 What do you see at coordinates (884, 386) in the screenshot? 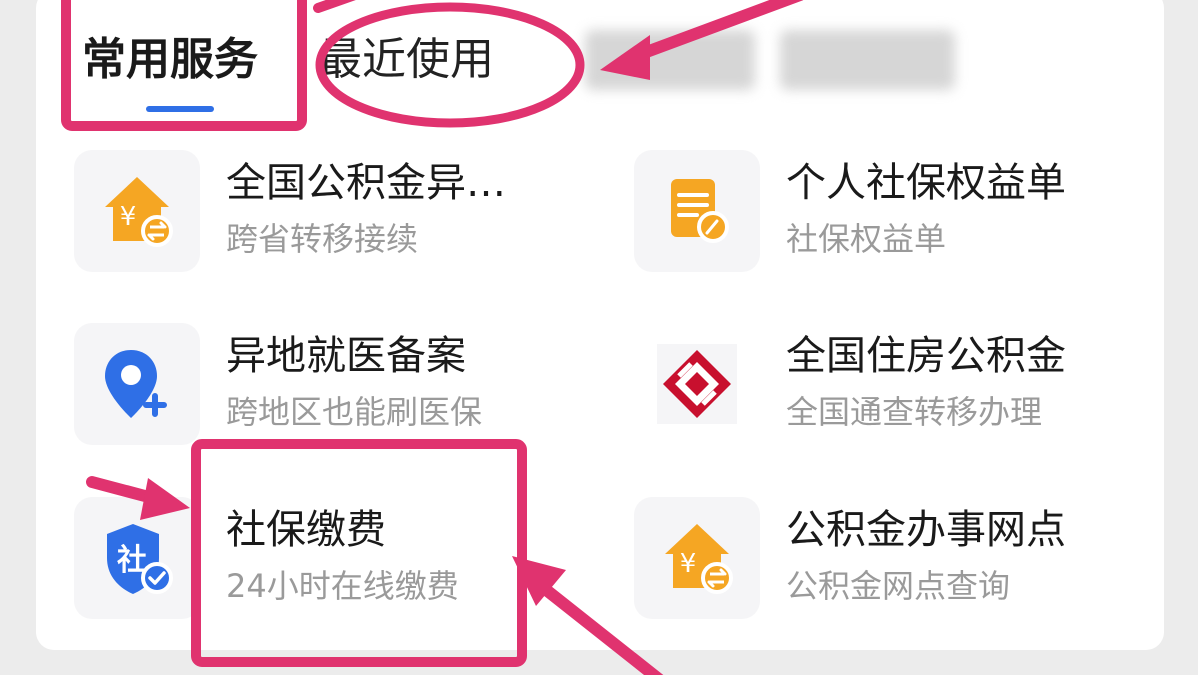
I see `service-item-national-housing-fund: 全国住房公积金 全国通查转移办理` at bounding box center [884, 386].